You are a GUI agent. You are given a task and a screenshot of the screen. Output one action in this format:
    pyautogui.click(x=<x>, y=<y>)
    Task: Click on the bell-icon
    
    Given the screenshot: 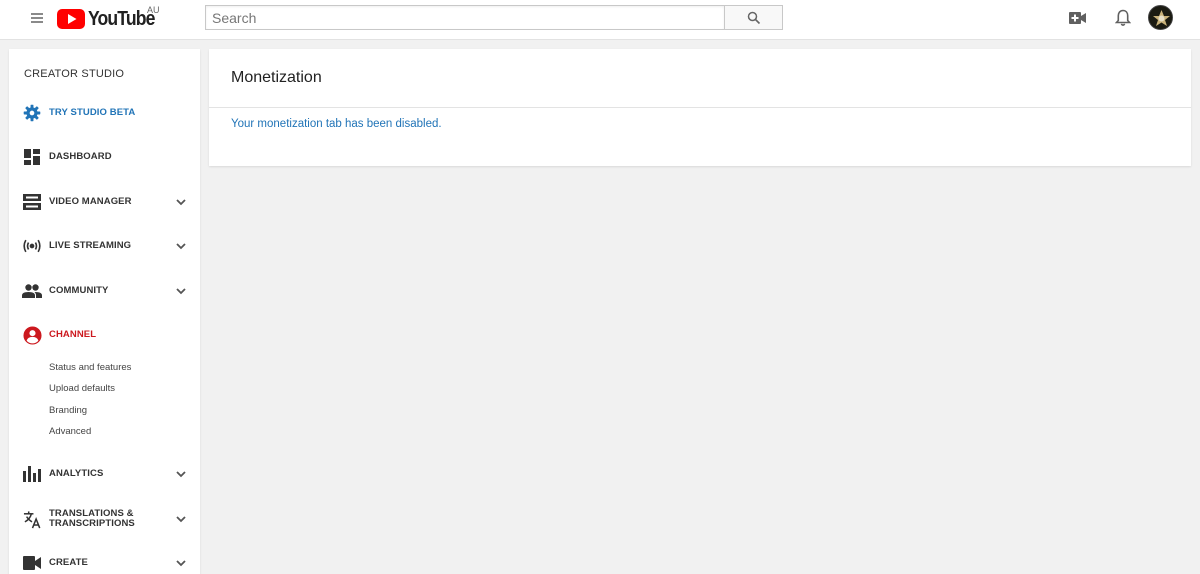 What is the action you would take?
    pyautogui.click(x=1123, y=17)
    